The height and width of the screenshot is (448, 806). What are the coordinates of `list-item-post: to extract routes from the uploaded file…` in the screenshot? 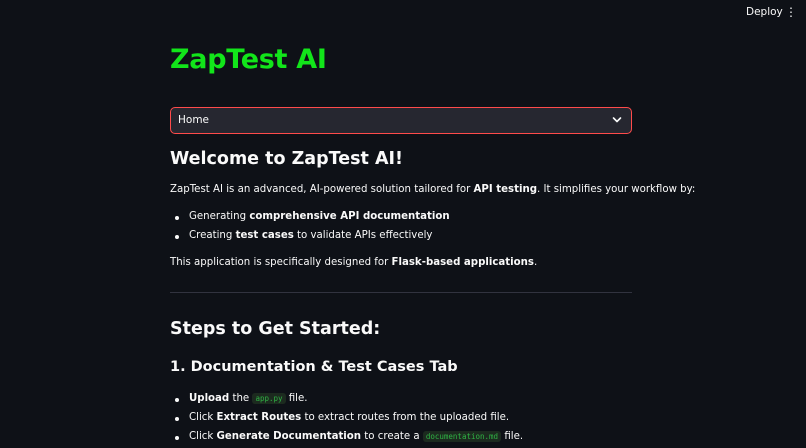 It's located at (405, 417).